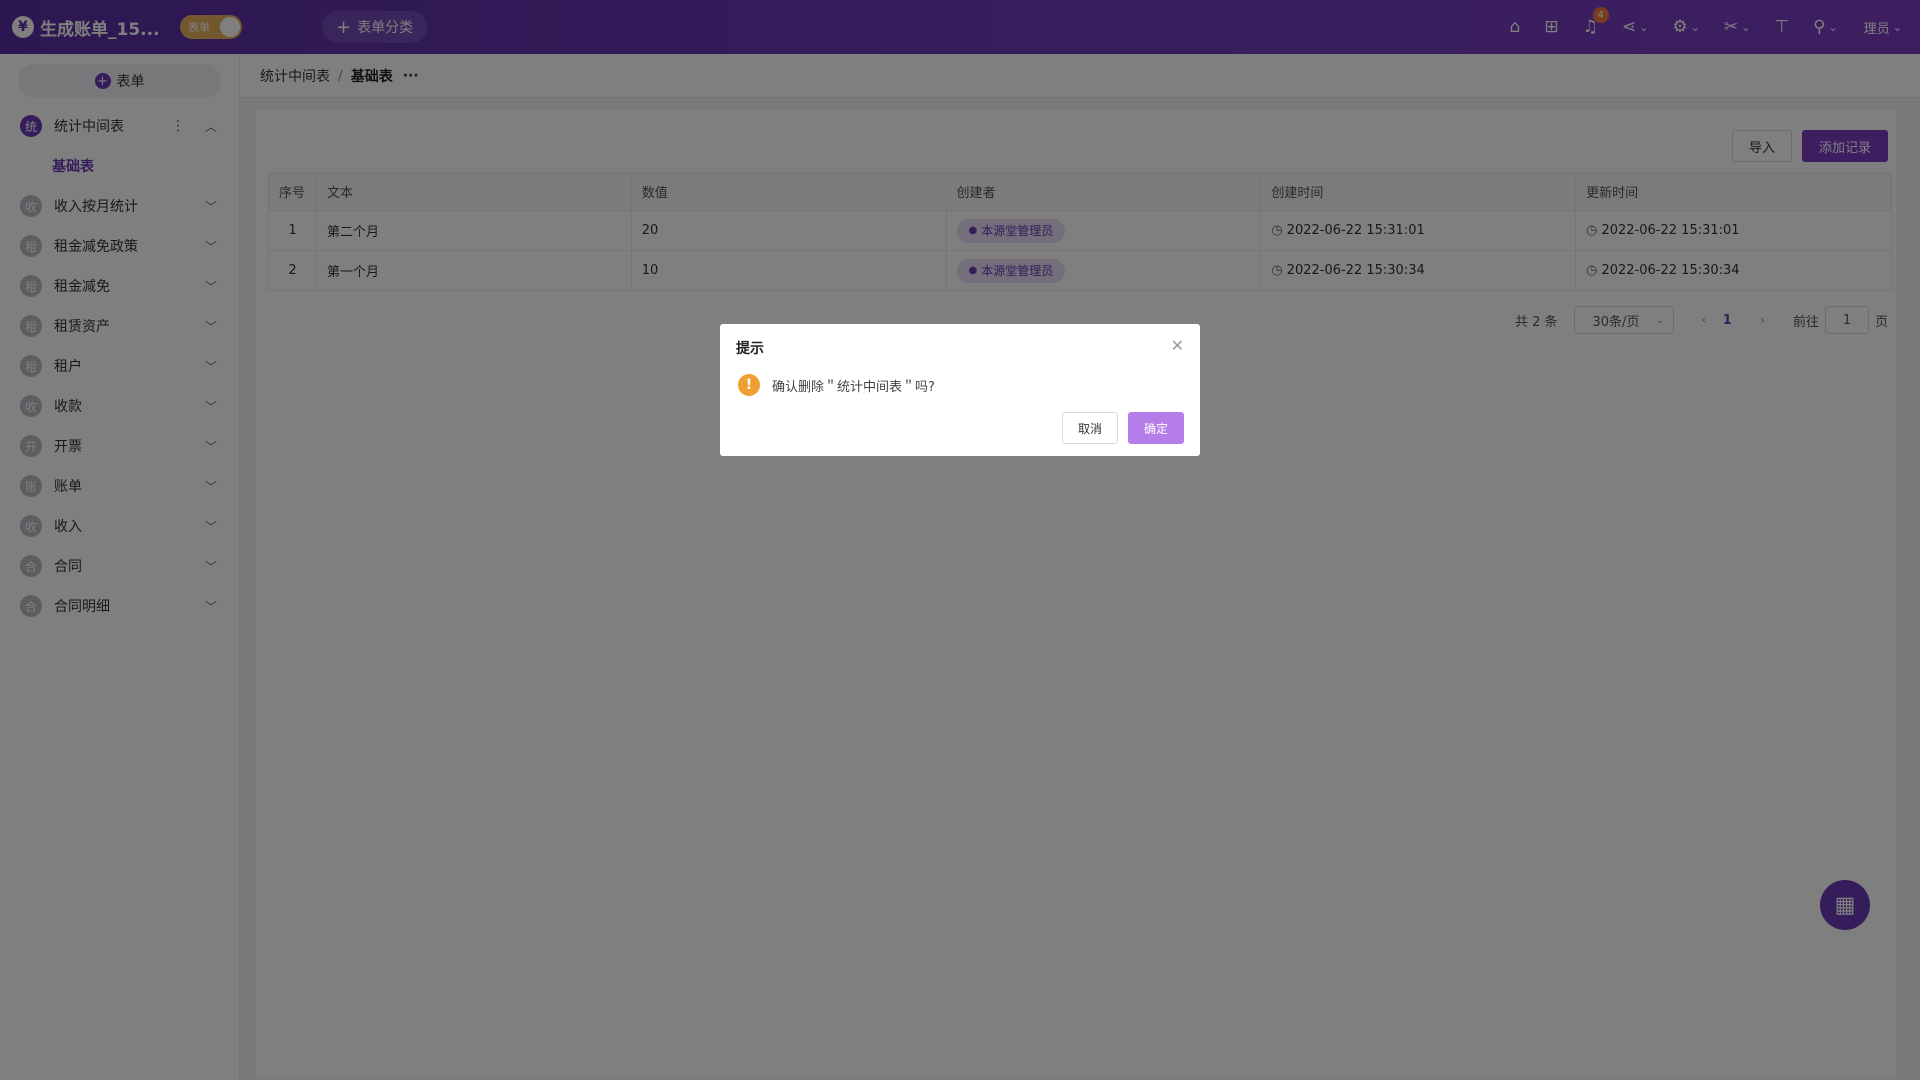 This screenshot has height=1080, width=1920. Describe the element at coordinates (749, 385) in the screenshot. I see `warning-icon: !` at that location.